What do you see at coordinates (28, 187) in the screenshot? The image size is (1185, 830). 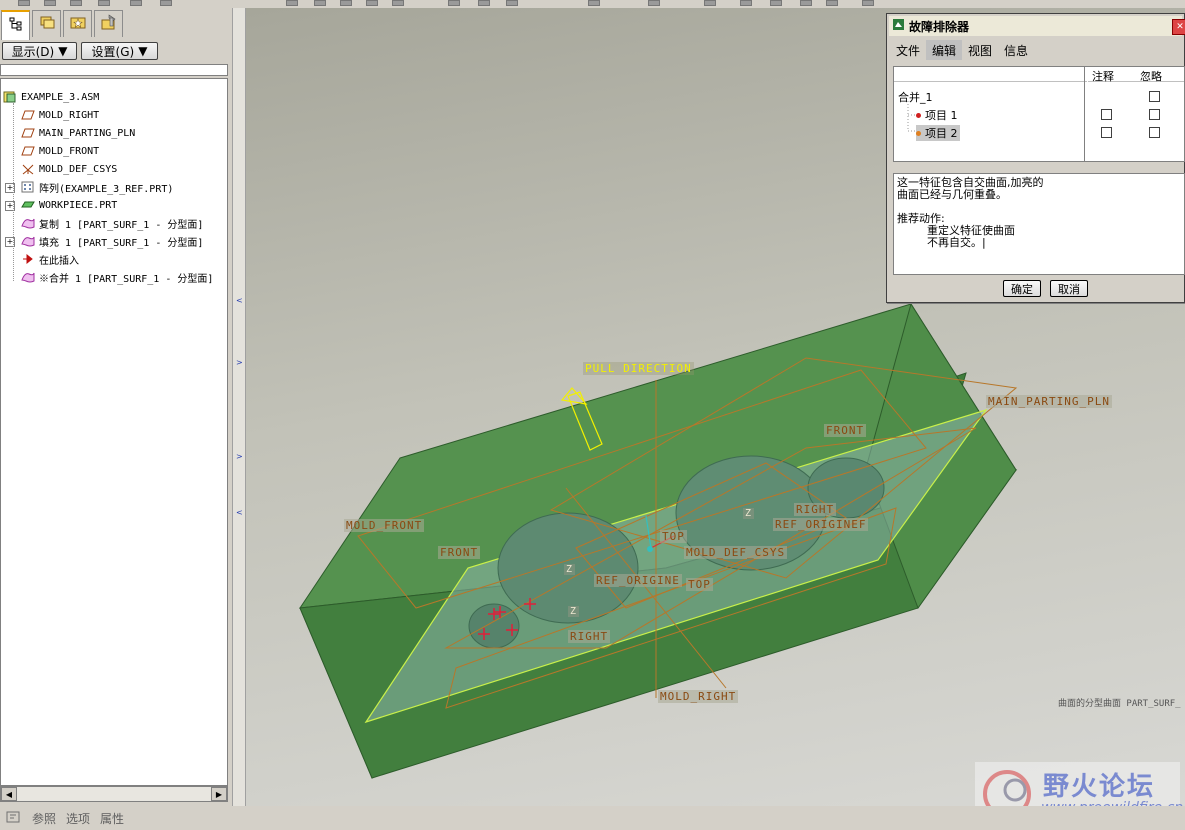 I see `pattern-icon` at bounding box center [28, 187].